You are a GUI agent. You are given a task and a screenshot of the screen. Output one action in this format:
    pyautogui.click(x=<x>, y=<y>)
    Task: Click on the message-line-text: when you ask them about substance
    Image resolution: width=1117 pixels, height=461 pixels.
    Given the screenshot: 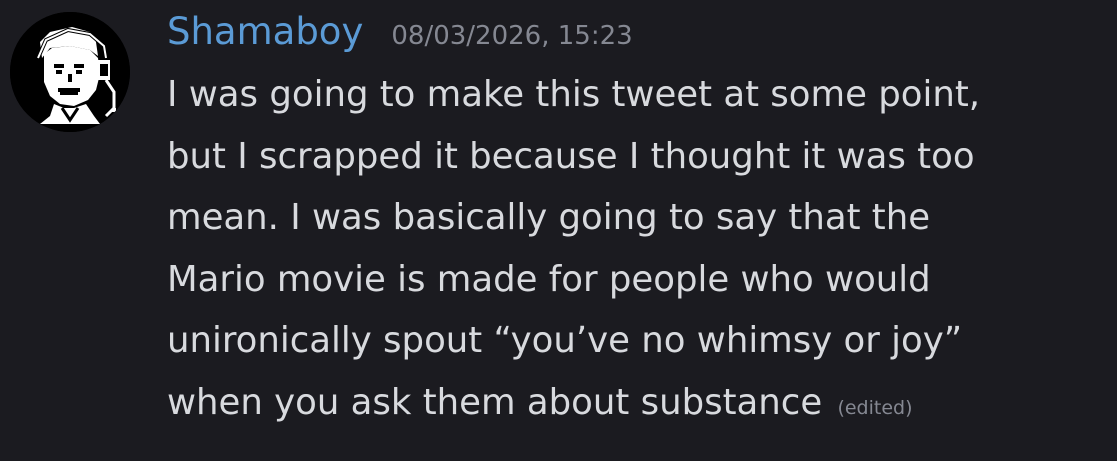 What is the action you would take?
    pyautogui.click(x=495, y=402)
    